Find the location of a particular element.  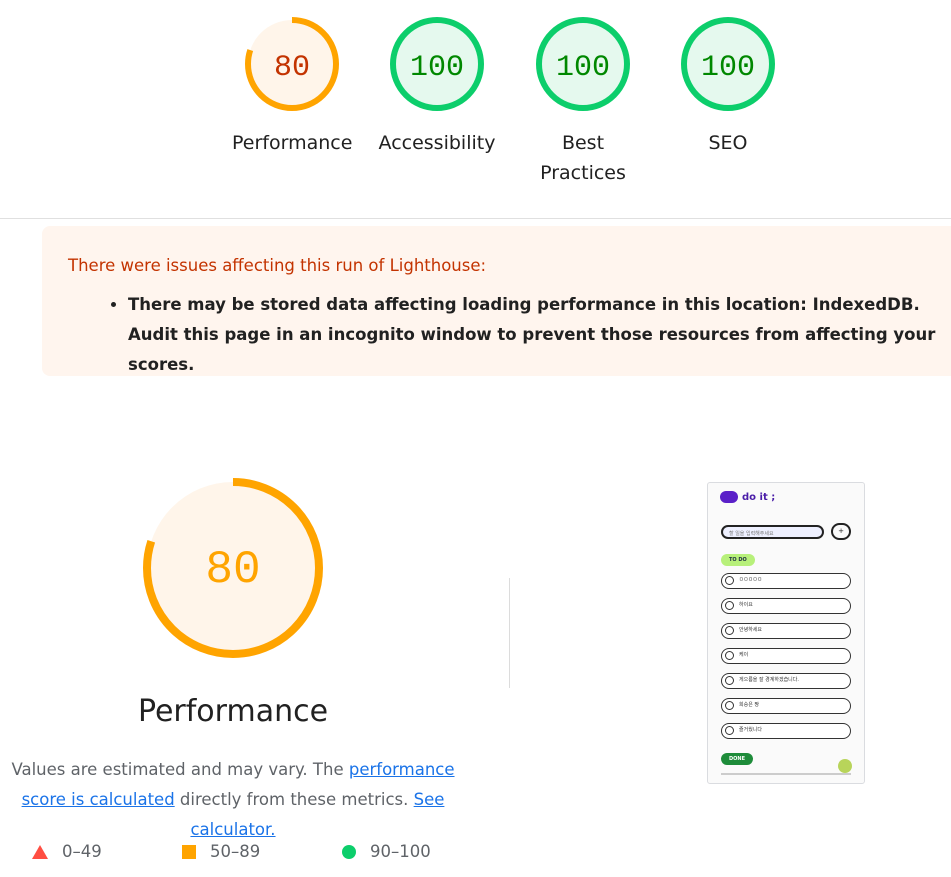

gauge-seo: 100 SEO is located at coordinates (728, 86).